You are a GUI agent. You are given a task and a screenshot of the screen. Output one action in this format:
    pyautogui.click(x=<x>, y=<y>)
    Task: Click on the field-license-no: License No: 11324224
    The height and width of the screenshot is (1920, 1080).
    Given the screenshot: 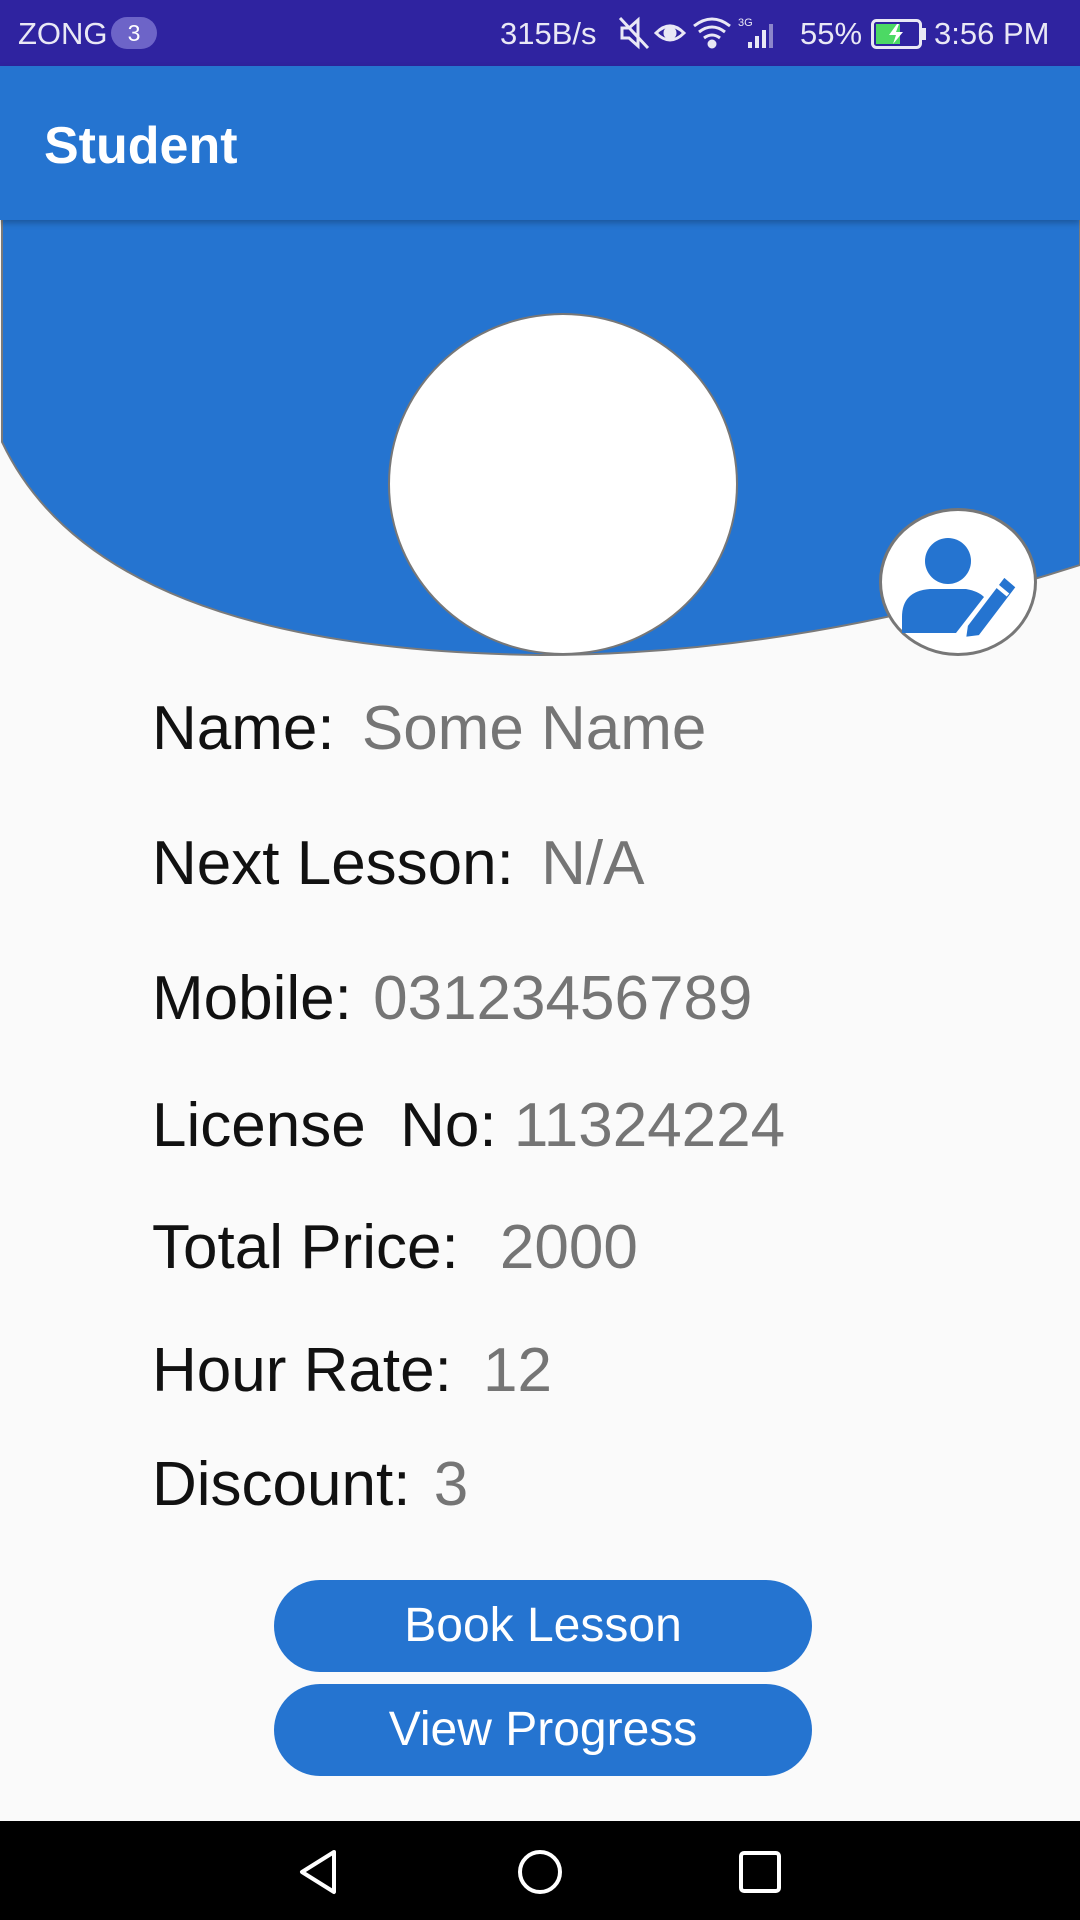 What is the action you would take?
    pyautogui.click(x=468, y=1125)
    